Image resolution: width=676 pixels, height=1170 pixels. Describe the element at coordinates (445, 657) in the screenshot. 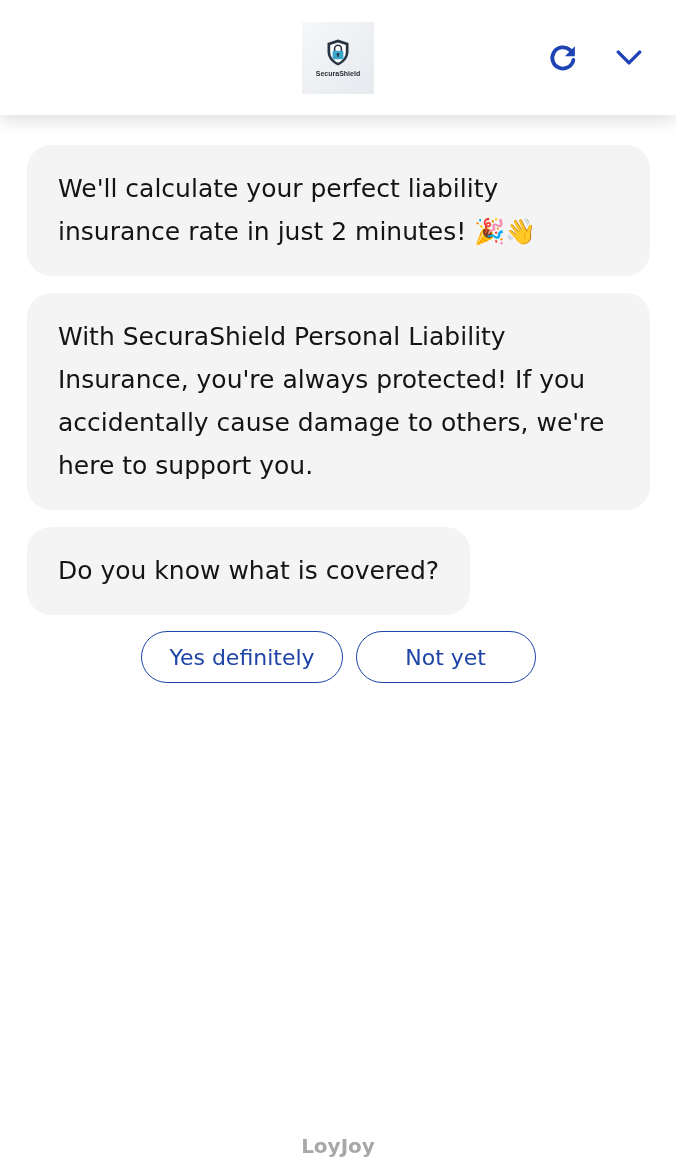

I see `quick-reply-button: Not yet` at that location.